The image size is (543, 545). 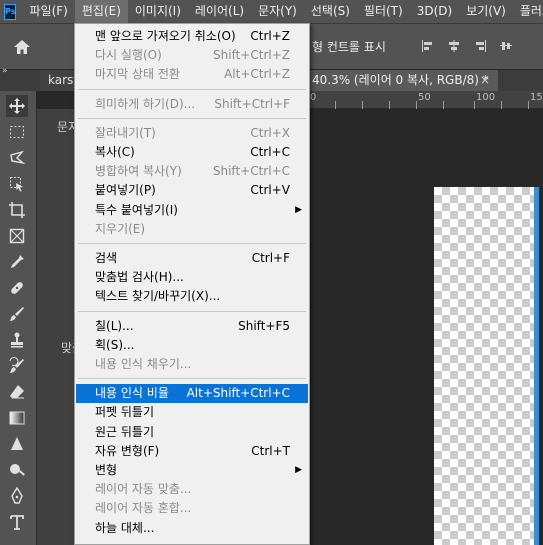 What do you see at coordinates (17, 522) in the screenshot?
I see `type-tool-icon` at bounding box center [17, 522].